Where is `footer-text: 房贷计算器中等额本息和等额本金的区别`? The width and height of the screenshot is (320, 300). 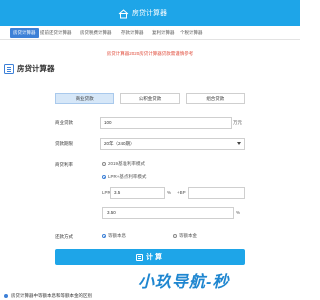
footer-text: 房贷计算器中等额本息和等额本金的区别 is located at coordinates (51, 295).